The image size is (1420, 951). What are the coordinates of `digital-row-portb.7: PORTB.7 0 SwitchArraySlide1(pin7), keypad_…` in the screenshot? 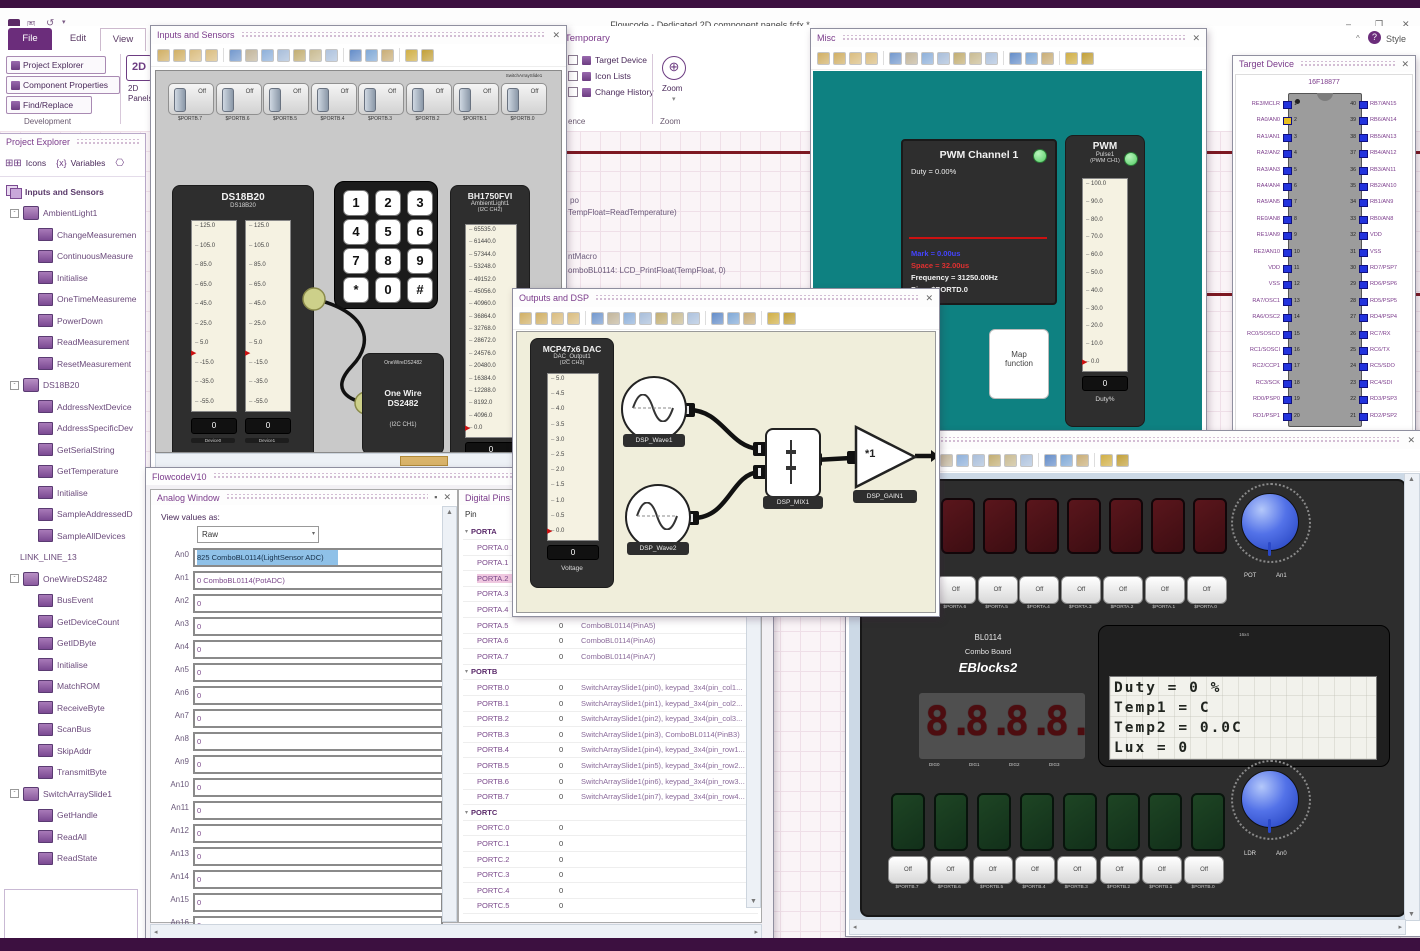 It's located at (610, 797).